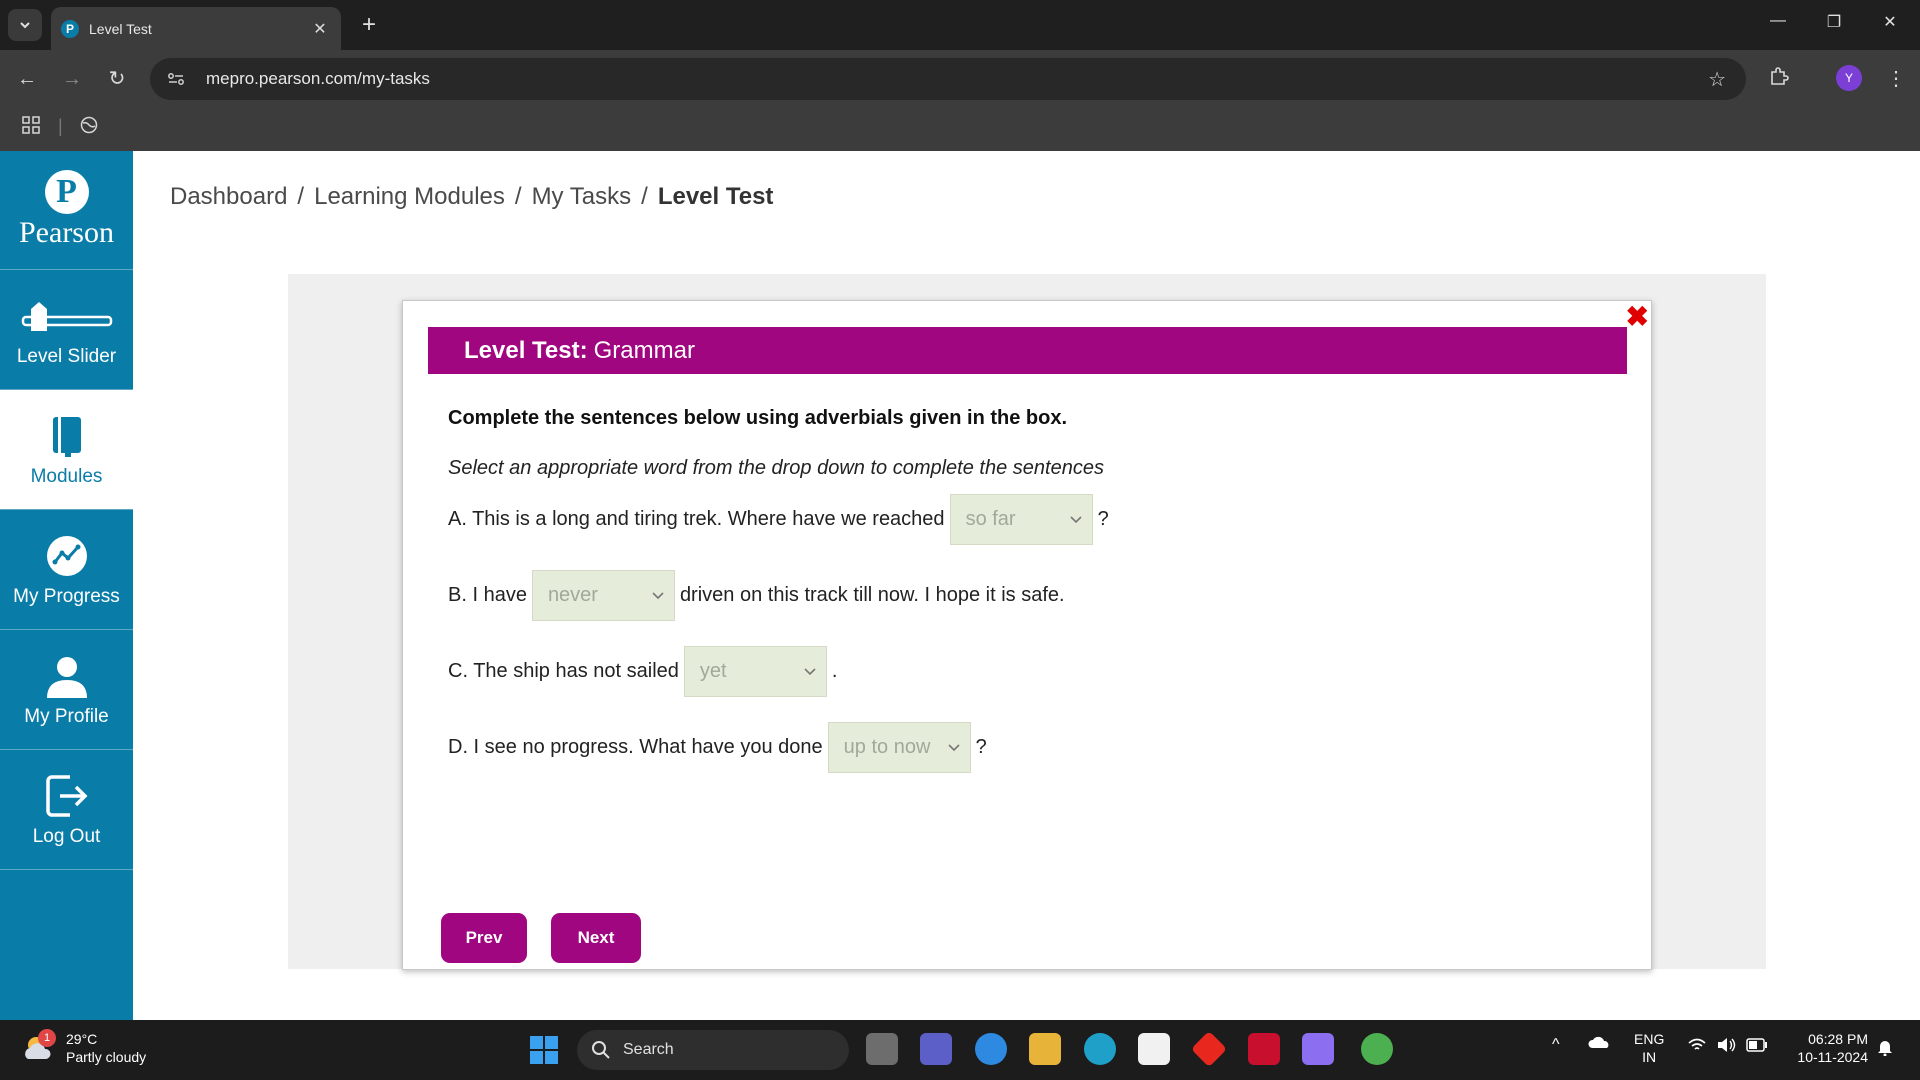 The width and height of the screenshot is (1920, 1080). I want to click on apps-grid-icon, so click(31, 127).